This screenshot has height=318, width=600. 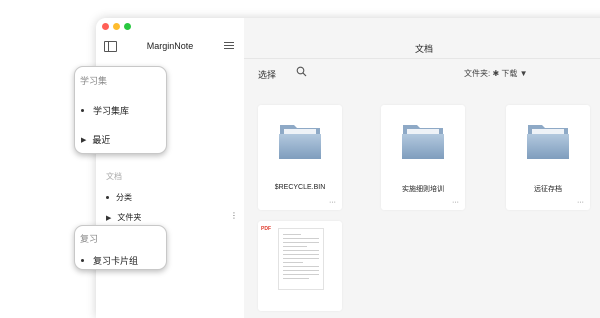 What do you see at coordinates (267, 74) in the screenshot?
I see `select-button: 选择` at bounding box center [267, 74].